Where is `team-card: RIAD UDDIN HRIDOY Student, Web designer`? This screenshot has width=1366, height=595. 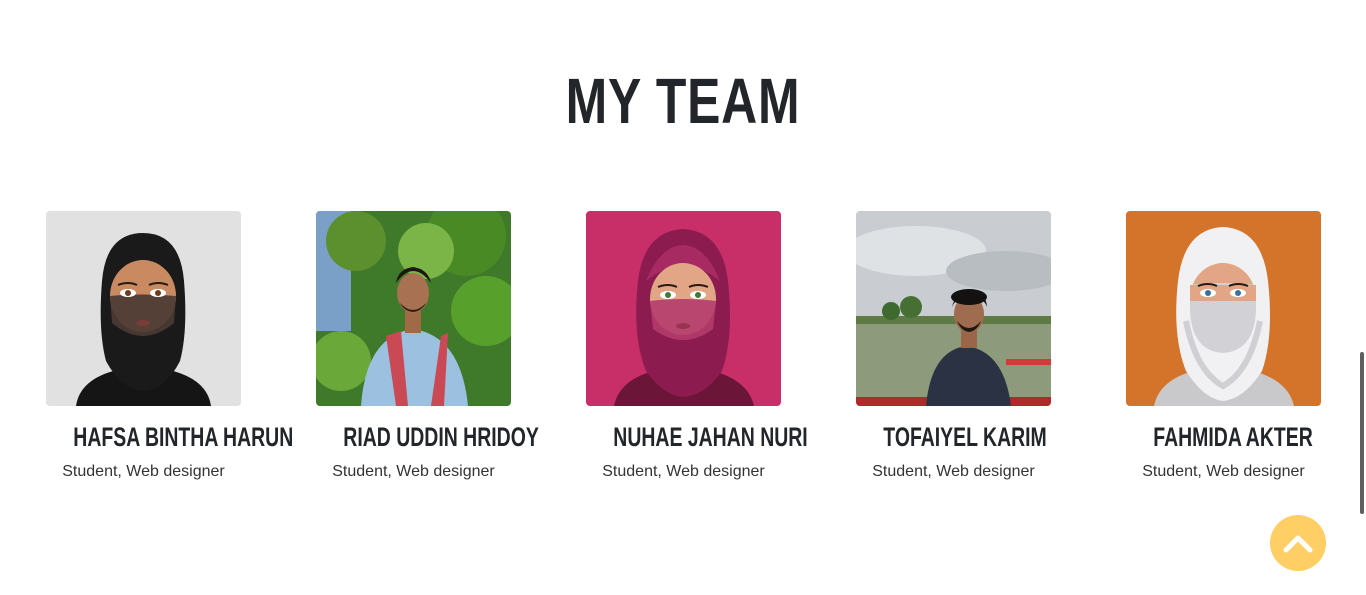
team-card: RIAD UDDIN HRIDOY Student, Web designer is located at coordinates (427, 346).